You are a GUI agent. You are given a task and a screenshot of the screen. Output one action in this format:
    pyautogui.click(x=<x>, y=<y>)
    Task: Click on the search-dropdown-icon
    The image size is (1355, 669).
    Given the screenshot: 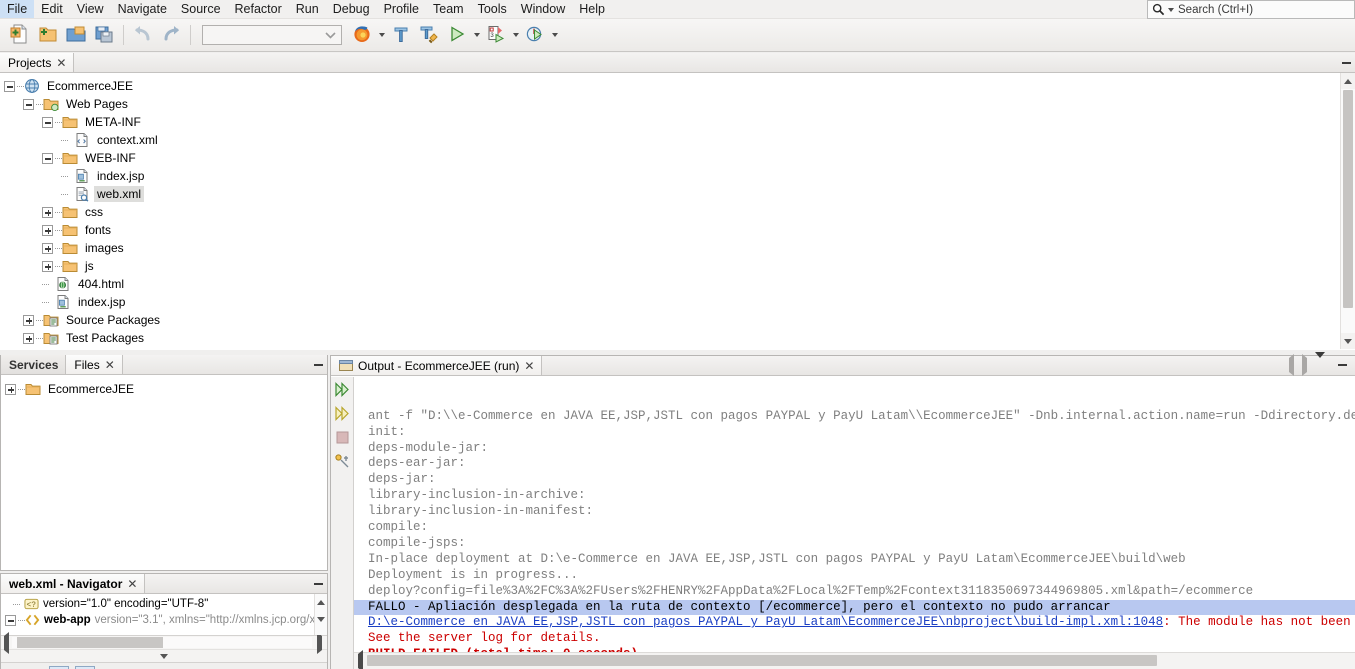 What is the action you would take?
    pyautogui.click(x=1171, y=9)
    